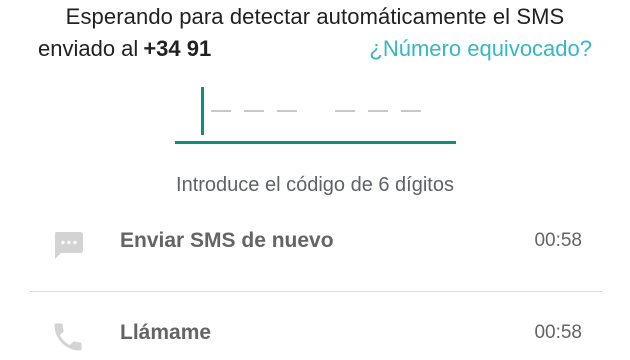 The height and width of the screenshot is (360, 630). Describe the element at coordinates (558, 240) in the screenshot. I see `resend-sms-timer: 00:58` at that location.